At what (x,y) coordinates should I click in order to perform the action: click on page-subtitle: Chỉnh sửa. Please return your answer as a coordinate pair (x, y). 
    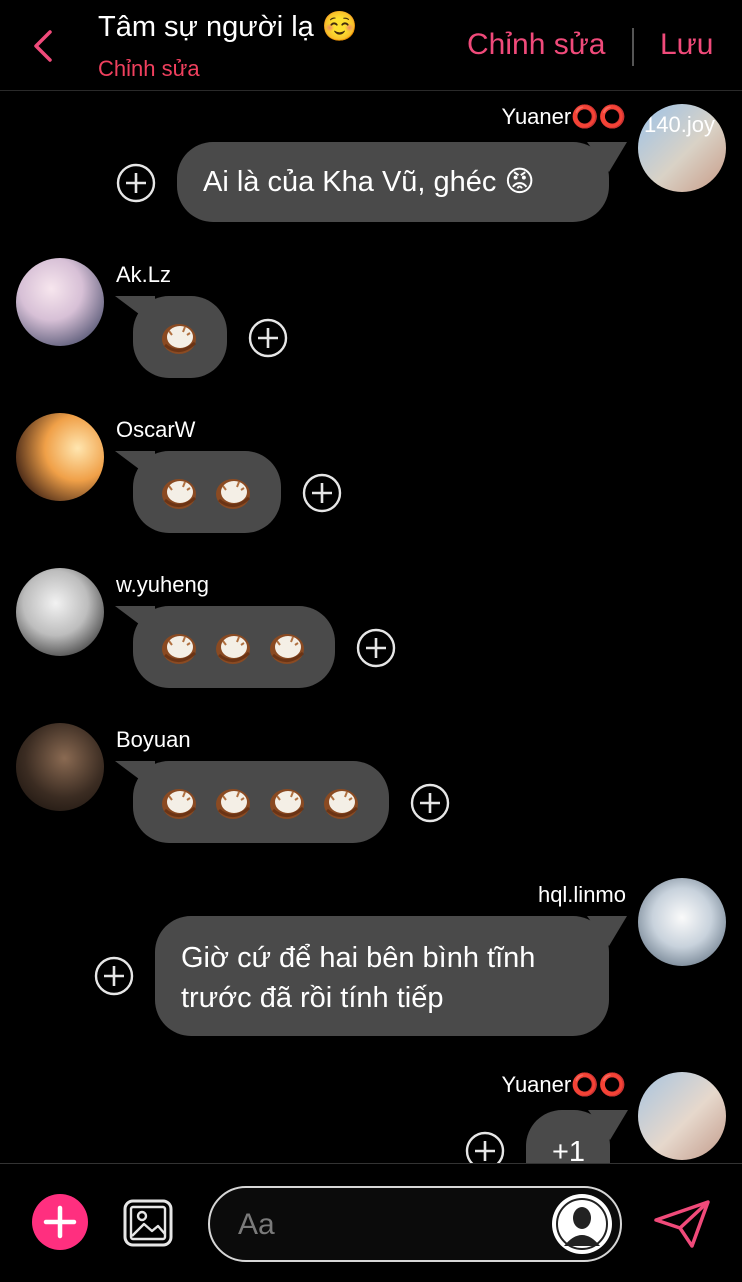
    Looking at the image, I should click on (149, 69).